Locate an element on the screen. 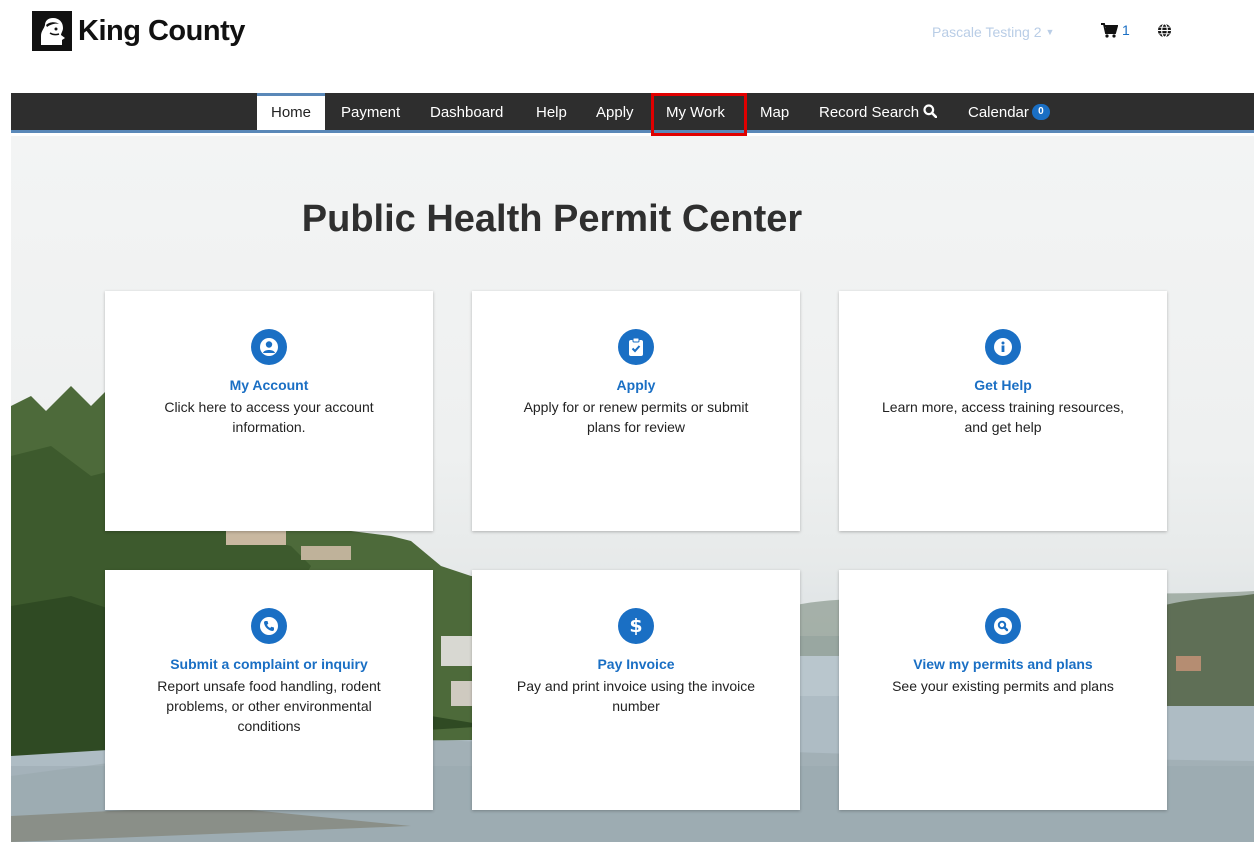 The width and height of the screenshot is (1254, 842). nav-apply: Apply is located at coordinates (615, 111).